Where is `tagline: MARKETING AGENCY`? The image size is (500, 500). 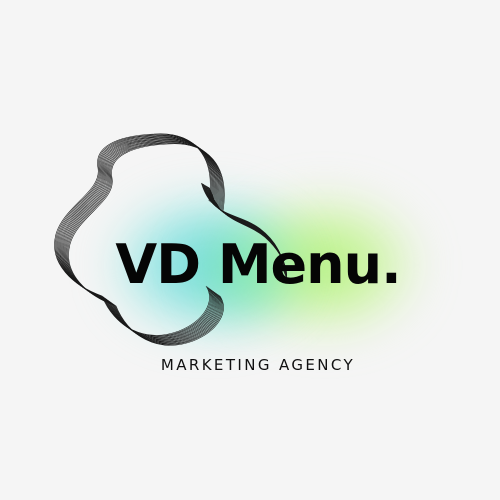
tagline: MARKETING AGENCY is located at coordinates (258, 365).